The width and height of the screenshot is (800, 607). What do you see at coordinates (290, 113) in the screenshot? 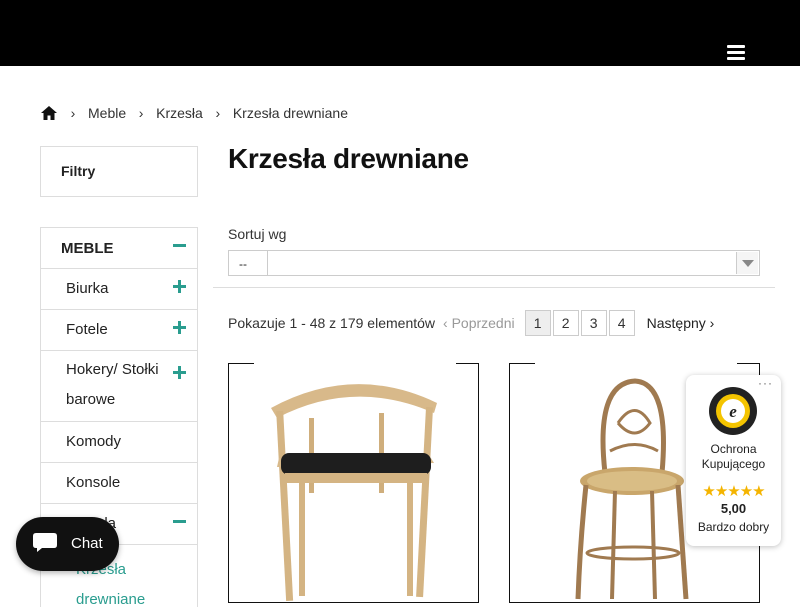
I see `breadcrumb-current: Krzesła drewniane` at bounding box center [290, 113].